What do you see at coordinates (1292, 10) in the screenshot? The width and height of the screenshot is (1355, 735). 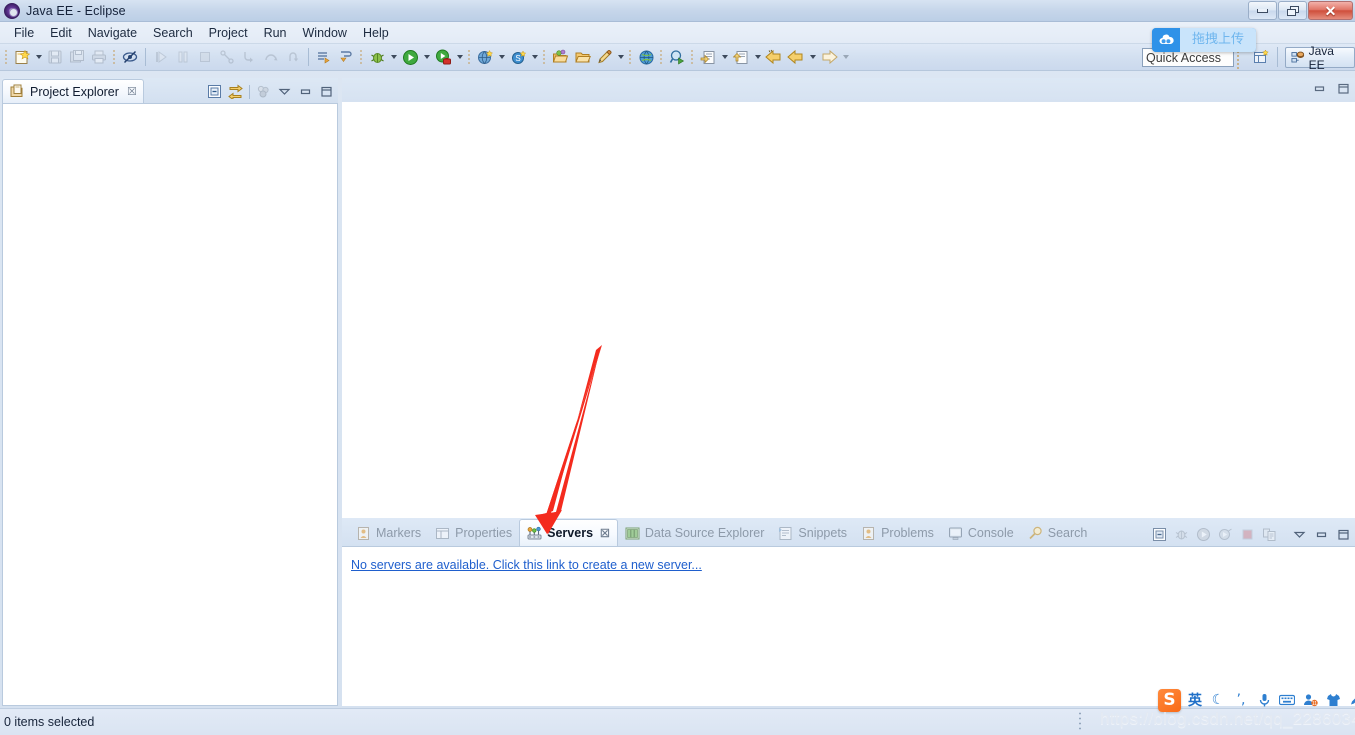 I see `restore-button` at bounding box center [1292, 10].